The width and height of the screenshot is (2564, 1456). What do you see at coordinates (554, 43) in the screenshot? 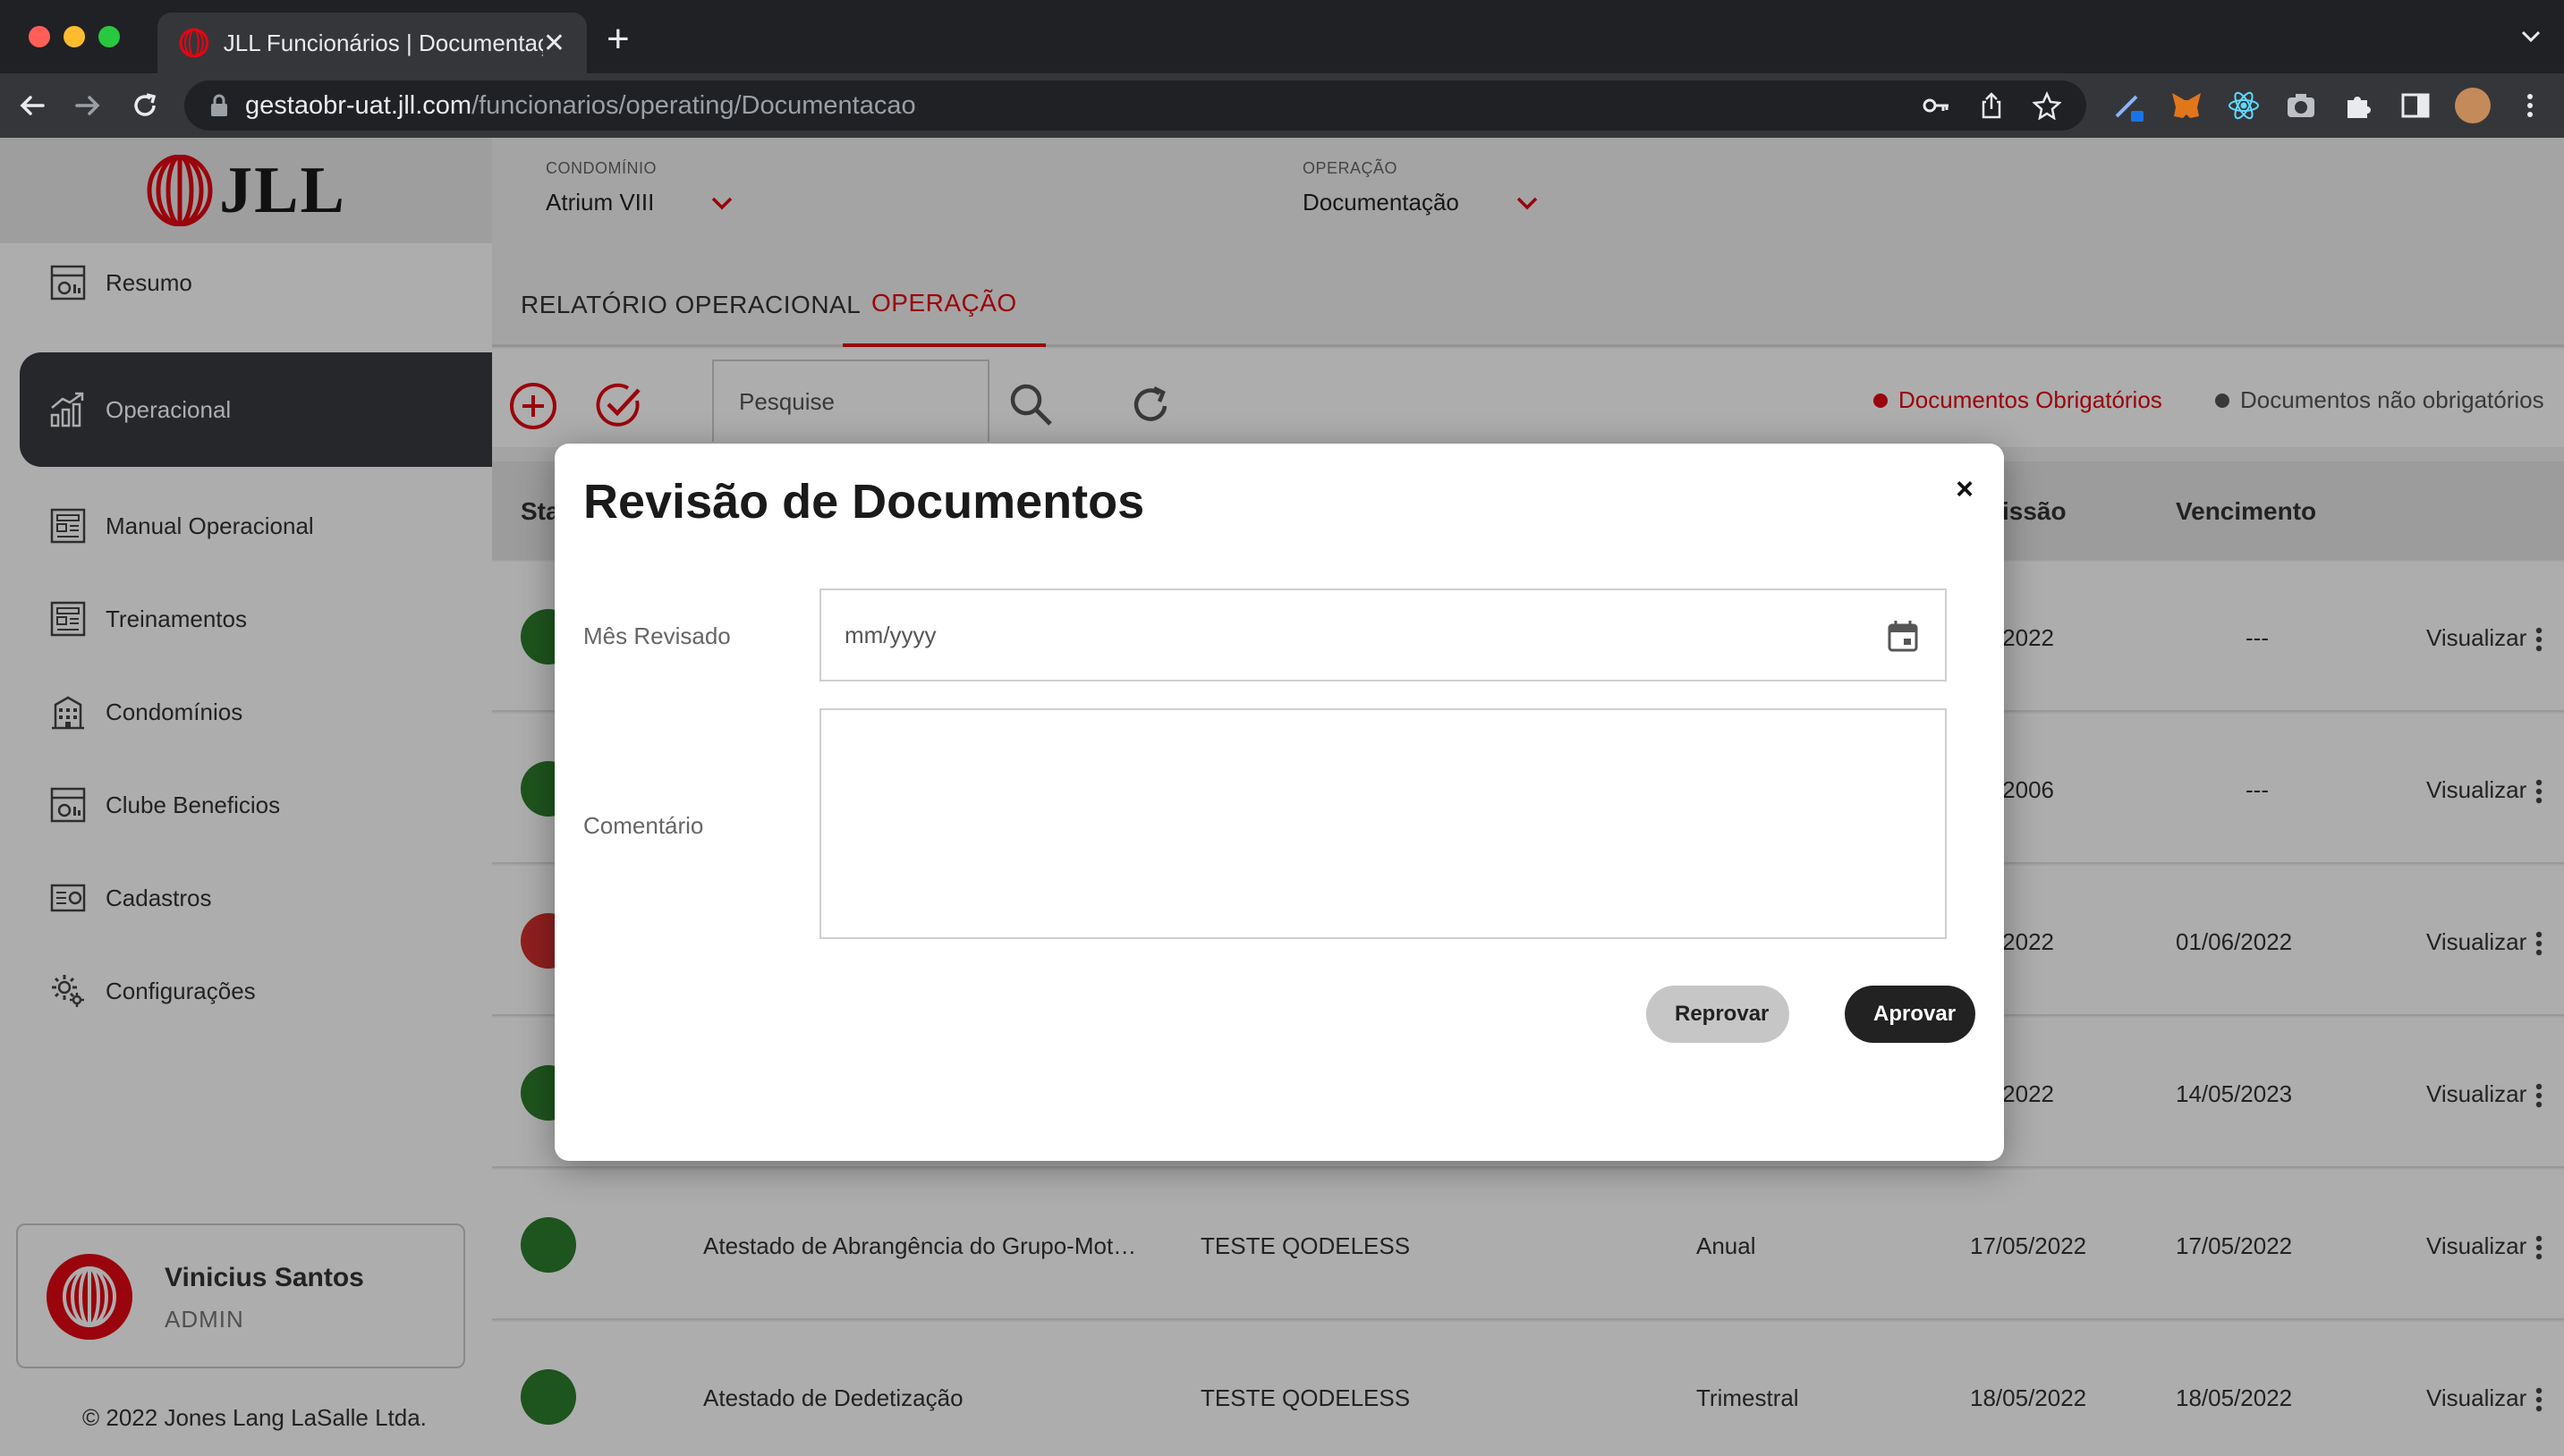
I see `tab-close-icon: ✕` at bounding box center [554, 43].